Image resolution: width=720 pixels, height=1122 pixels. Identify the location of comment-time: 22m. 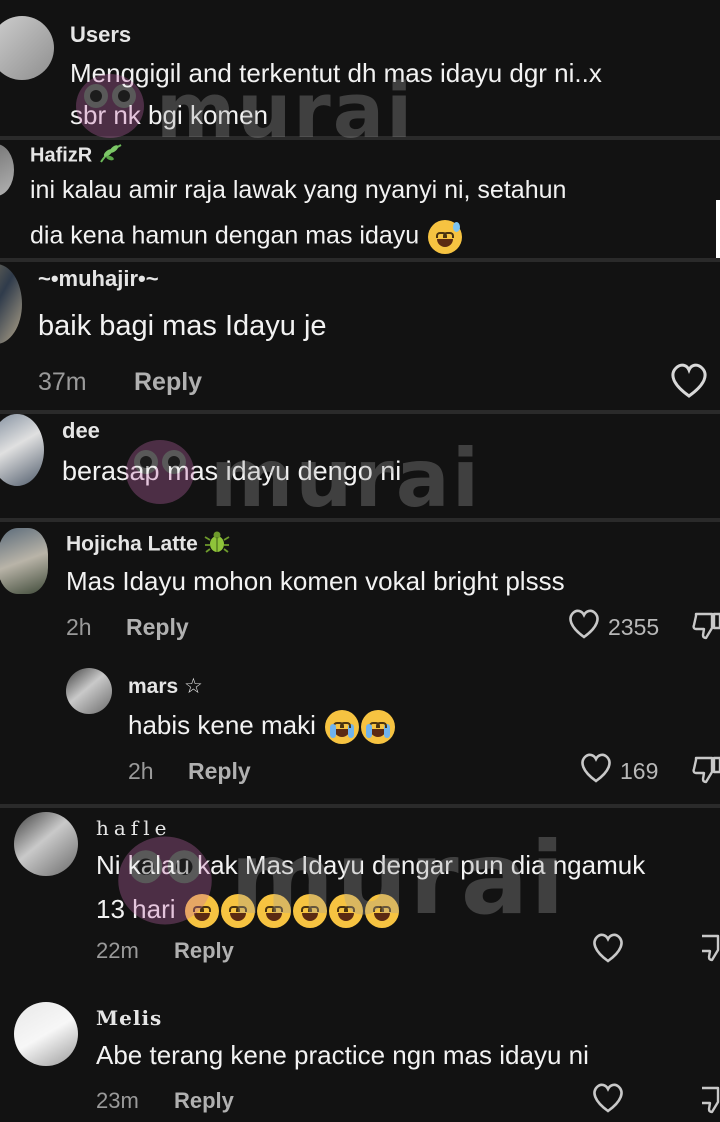
(117, 950).